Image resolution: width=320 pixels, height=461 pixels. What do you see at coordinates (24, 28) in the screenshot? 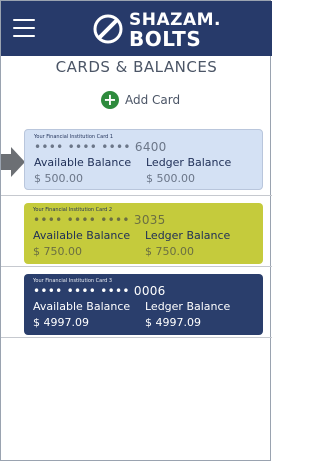
I see `hamburger-menu-icon` at bounding box center [24, 28].